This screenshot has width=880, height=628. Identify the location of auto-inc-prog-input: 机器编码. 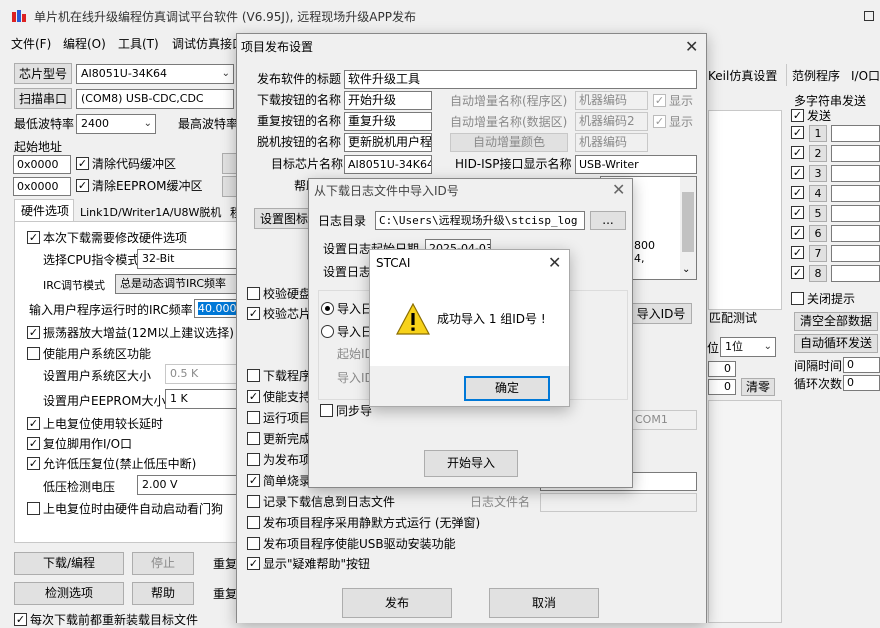
(611, 100).